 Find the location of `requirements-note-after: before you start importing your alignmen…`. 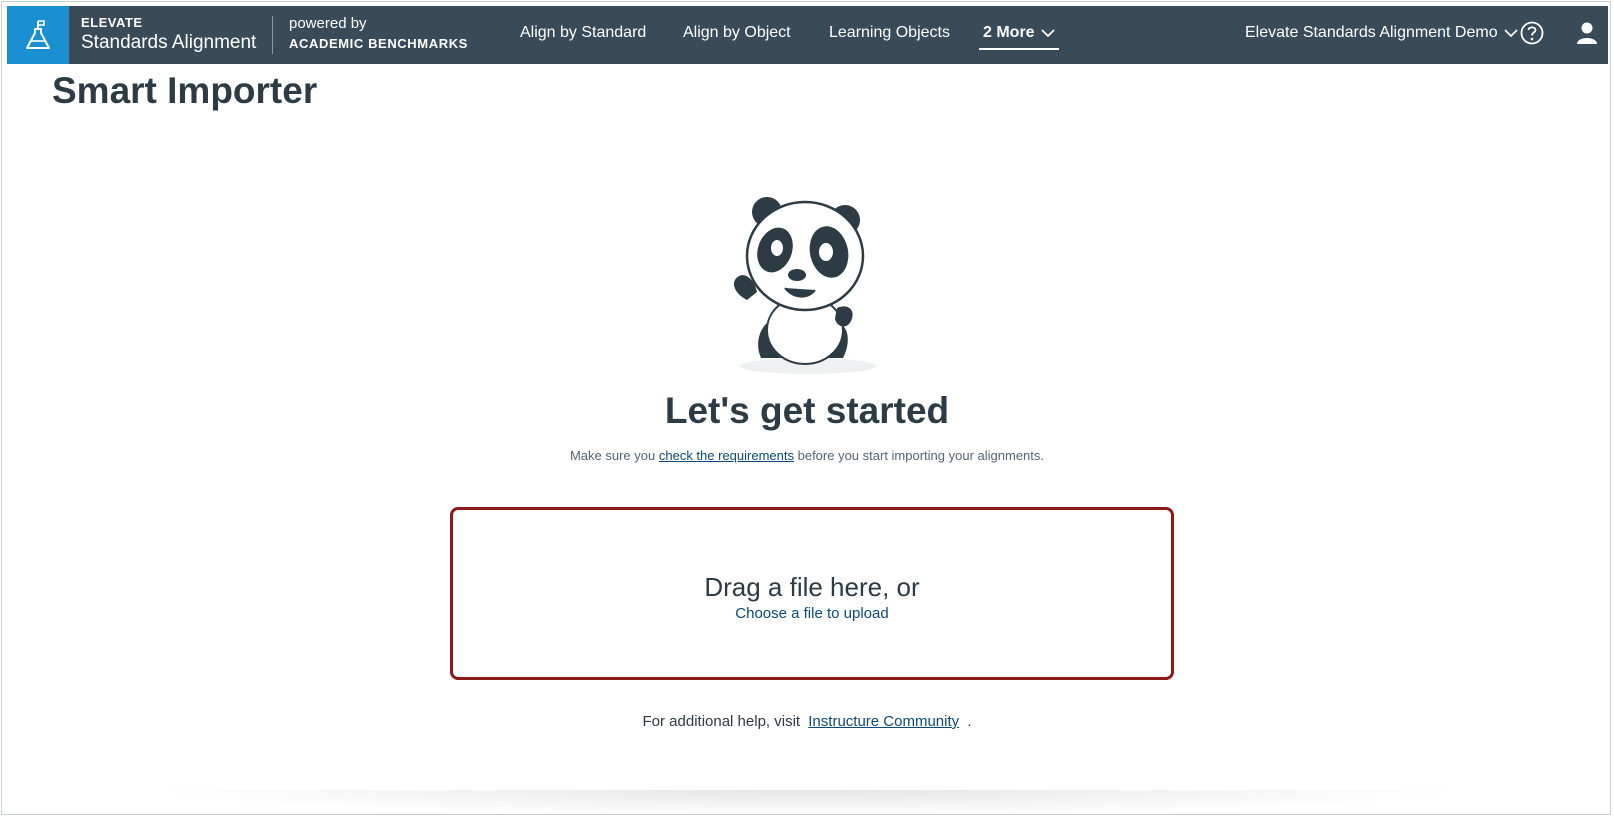

requirements-note-after: before you start importing your alignmen… is located at coordinates (921, 455).